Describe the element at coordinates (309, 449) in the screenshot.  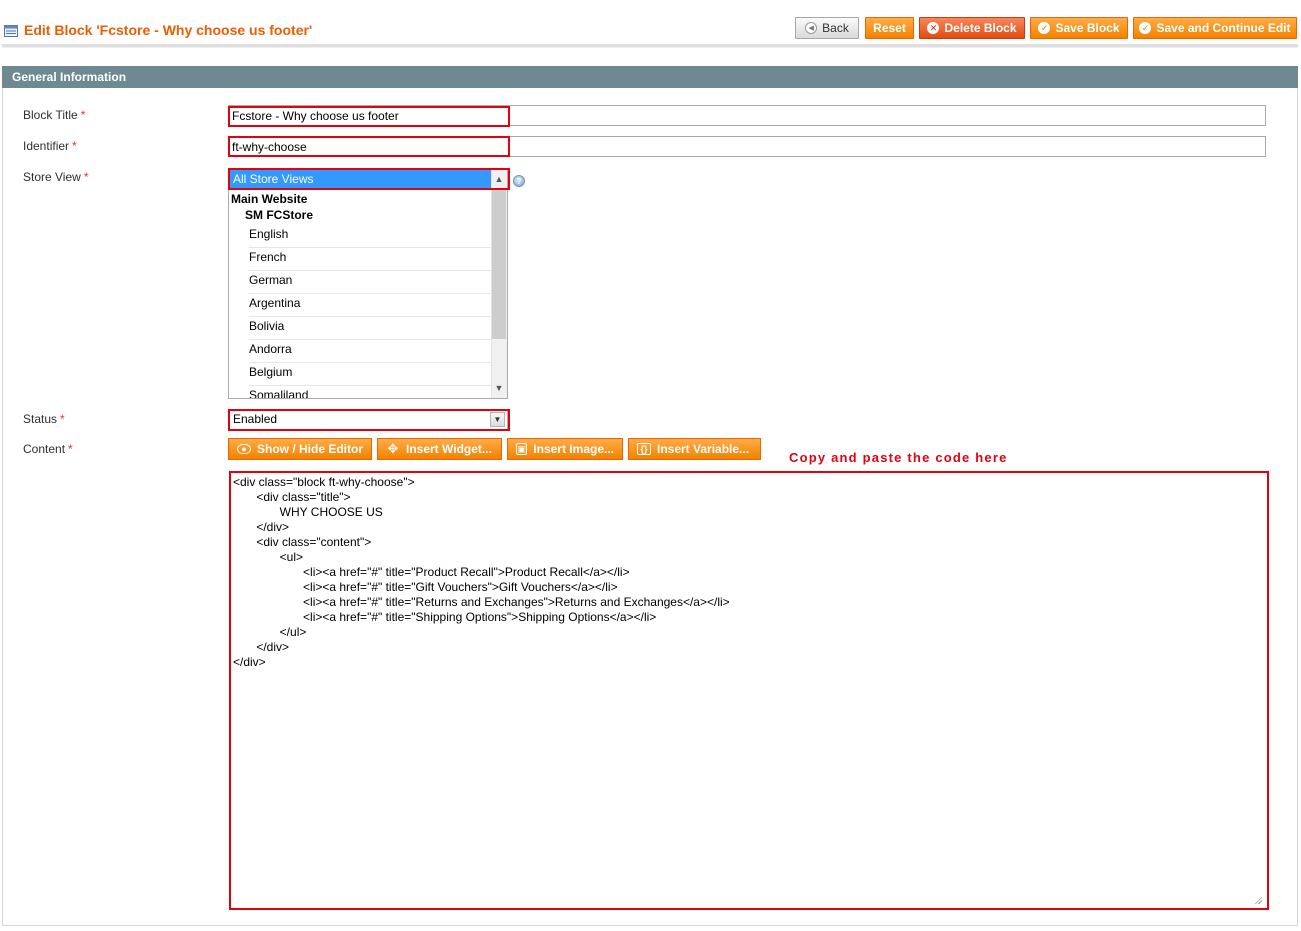
I see `show-hide-editor-label: Show / Hide Editor` at that location.